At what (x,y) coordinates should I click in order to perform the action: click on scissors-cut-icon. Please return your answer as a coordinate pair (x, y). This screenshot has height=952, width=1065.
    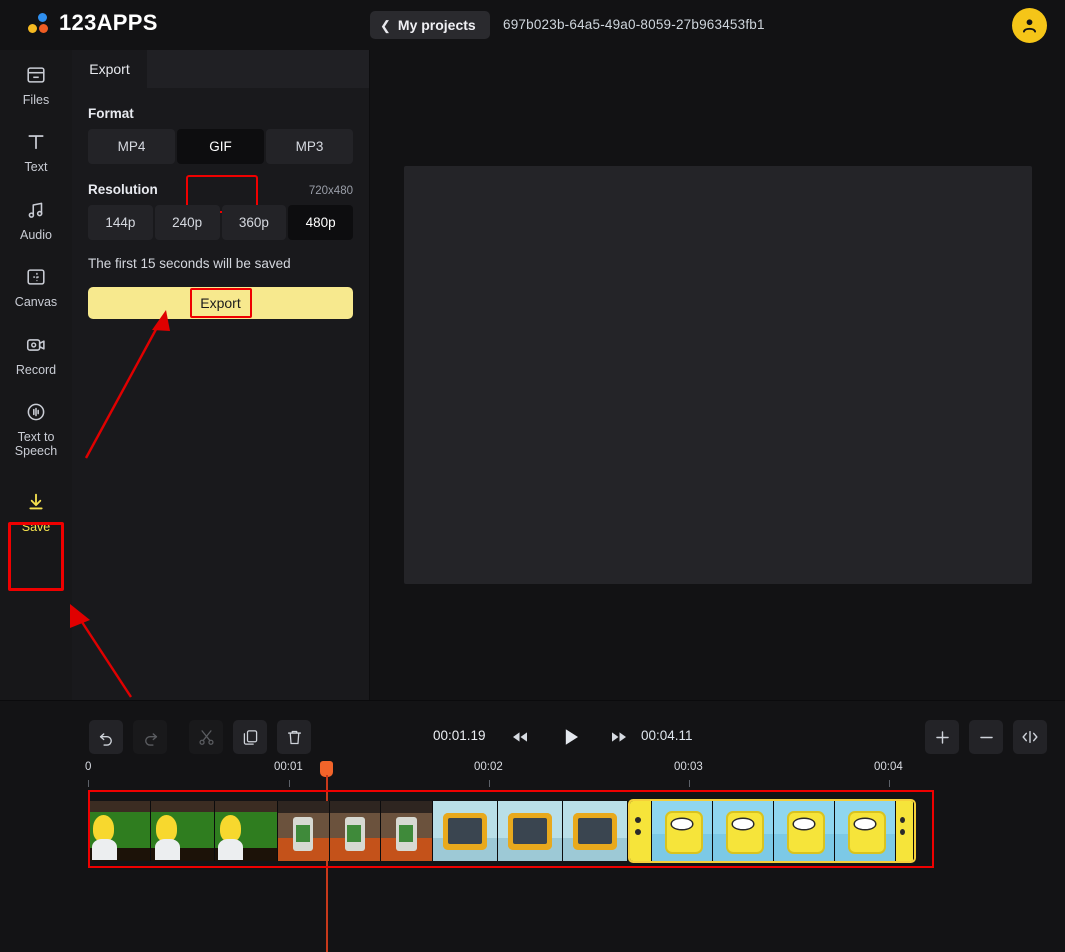
    Looking at the image, I should click on (206, 737).